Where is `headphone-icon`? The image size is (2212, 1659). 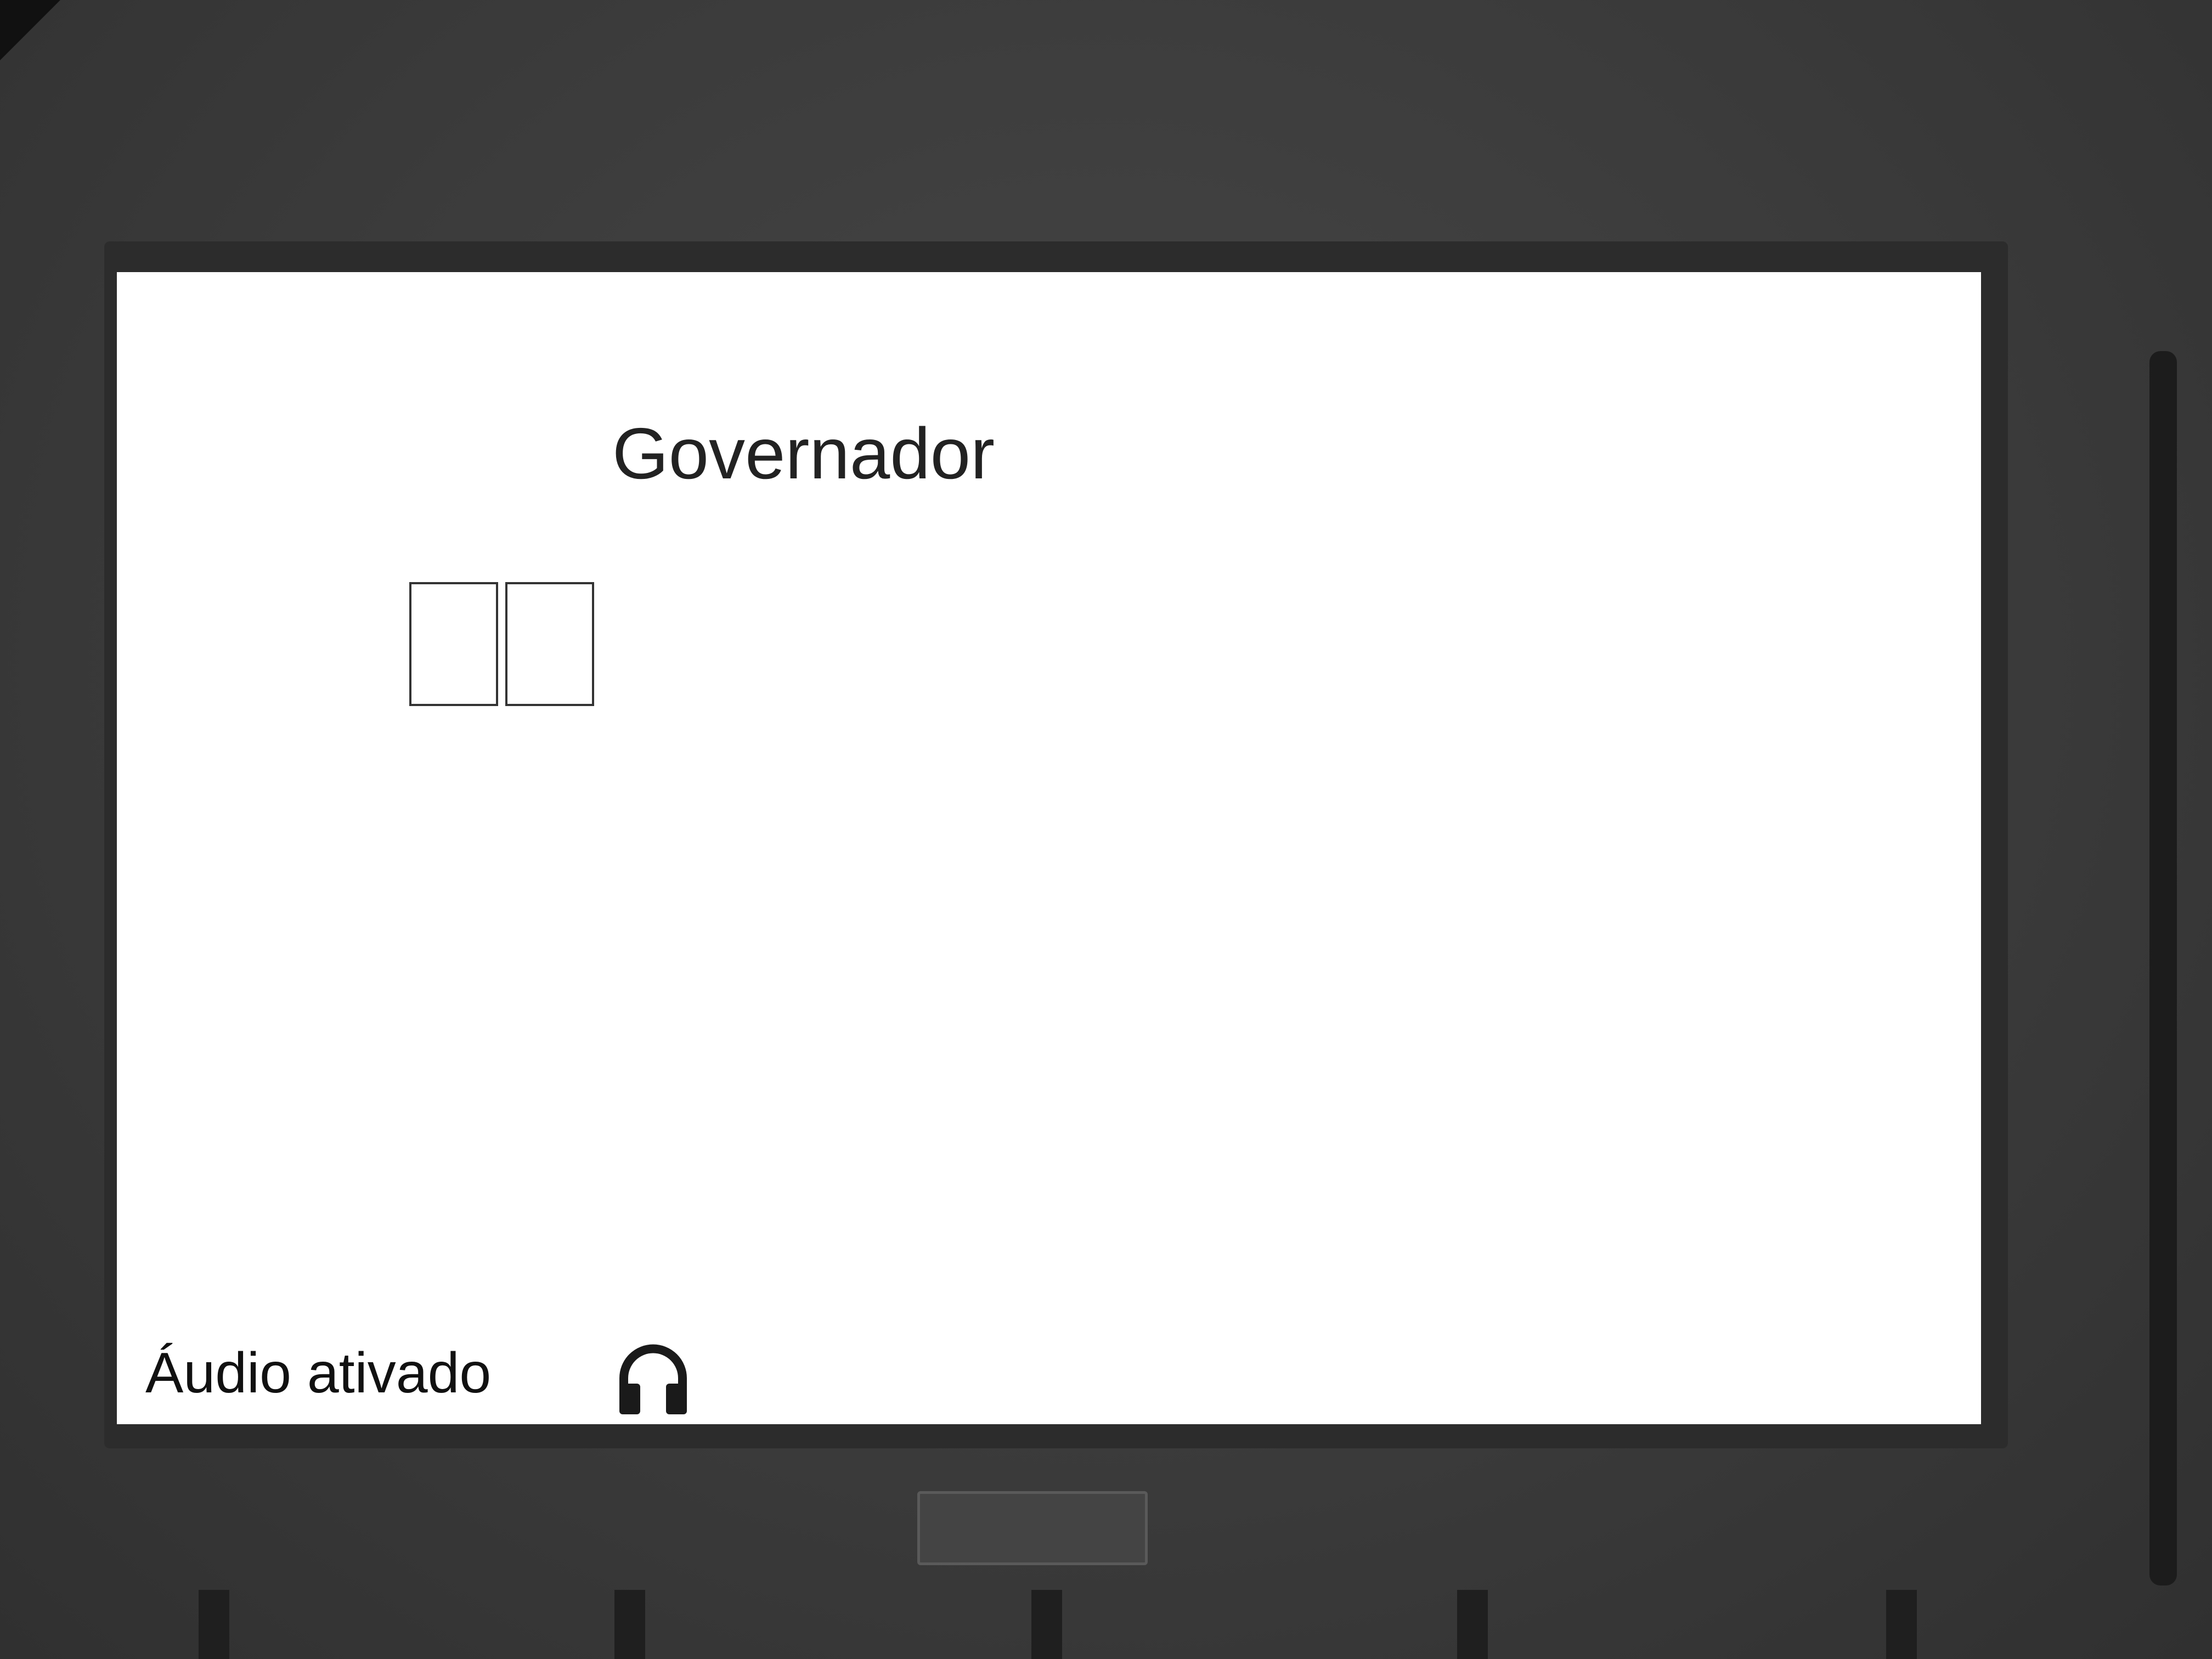 headphone-icon is located at coordinates (653, 1379).